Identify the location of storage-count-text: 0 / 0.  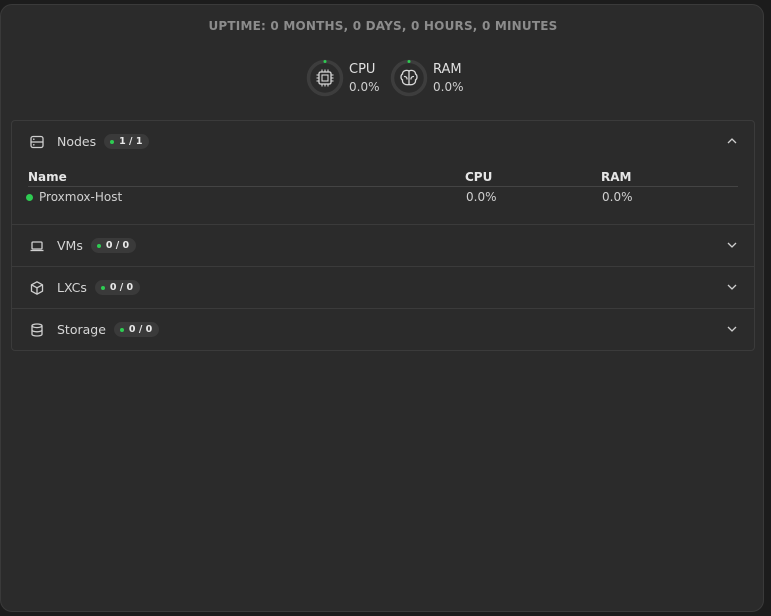
(140, 329).